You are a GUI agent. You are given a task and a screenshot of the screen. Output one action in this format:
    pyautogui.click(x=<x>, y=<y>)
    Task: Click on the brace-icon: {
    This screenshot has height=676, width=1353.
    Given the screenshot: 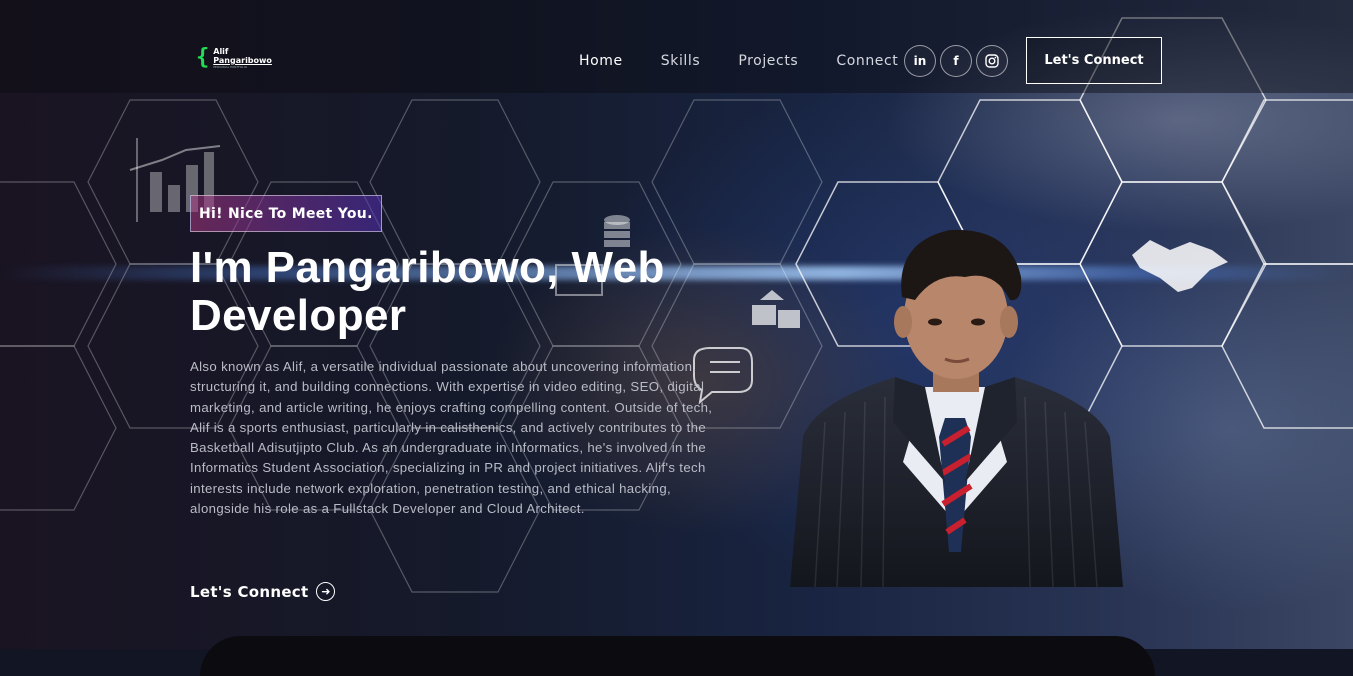 What is the action you would take?
    pyautogui.click(x=203, y=57)
    